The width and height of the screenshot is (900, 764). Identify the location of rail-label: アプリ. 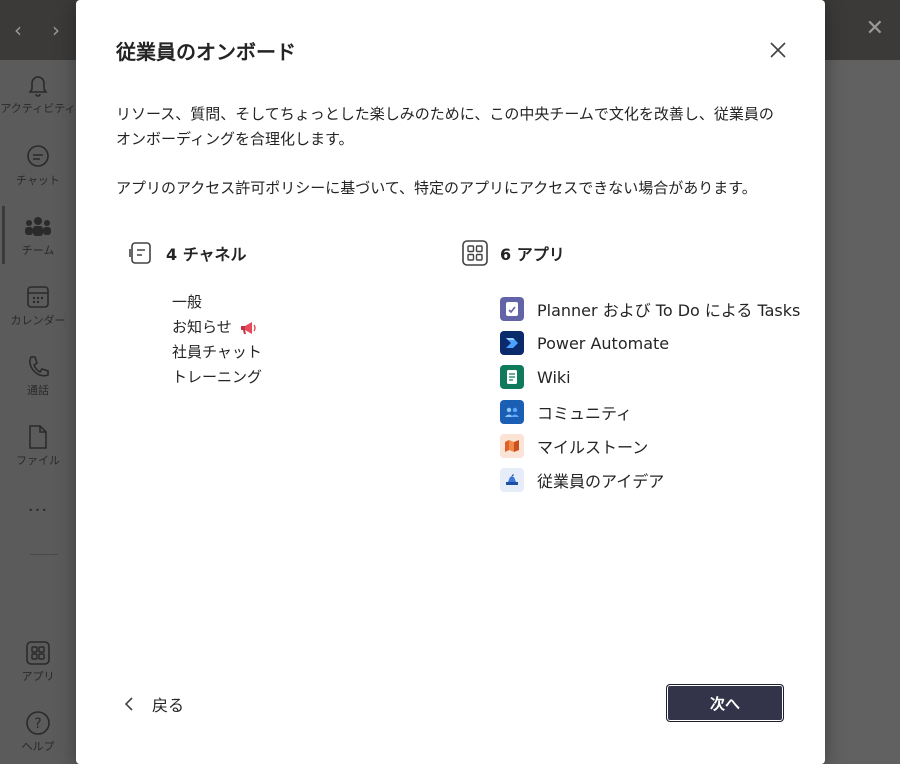
(38, 676).